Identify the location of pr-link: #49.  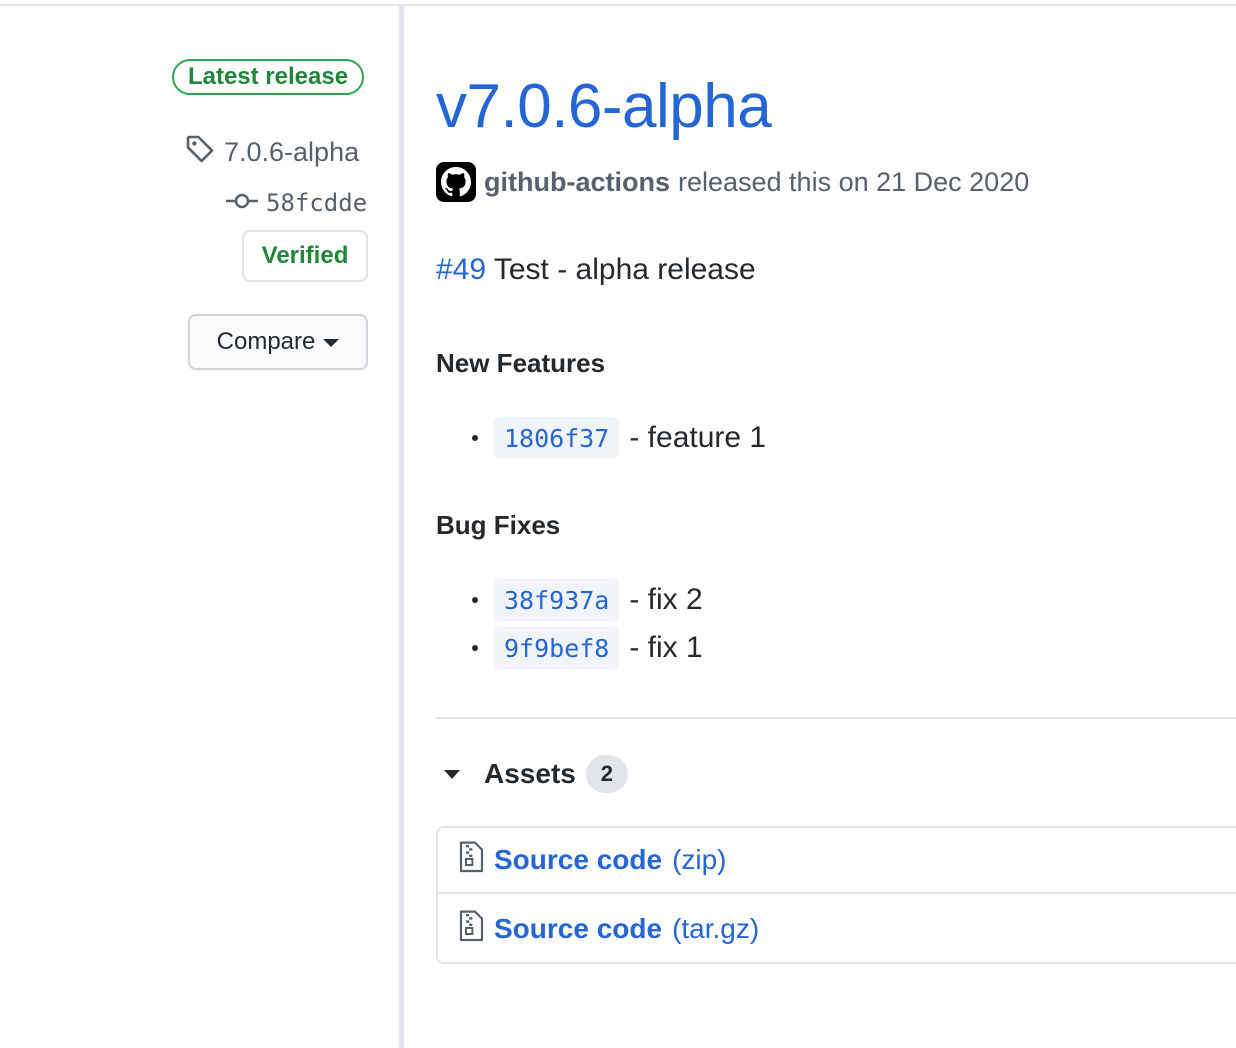
(461, 269).